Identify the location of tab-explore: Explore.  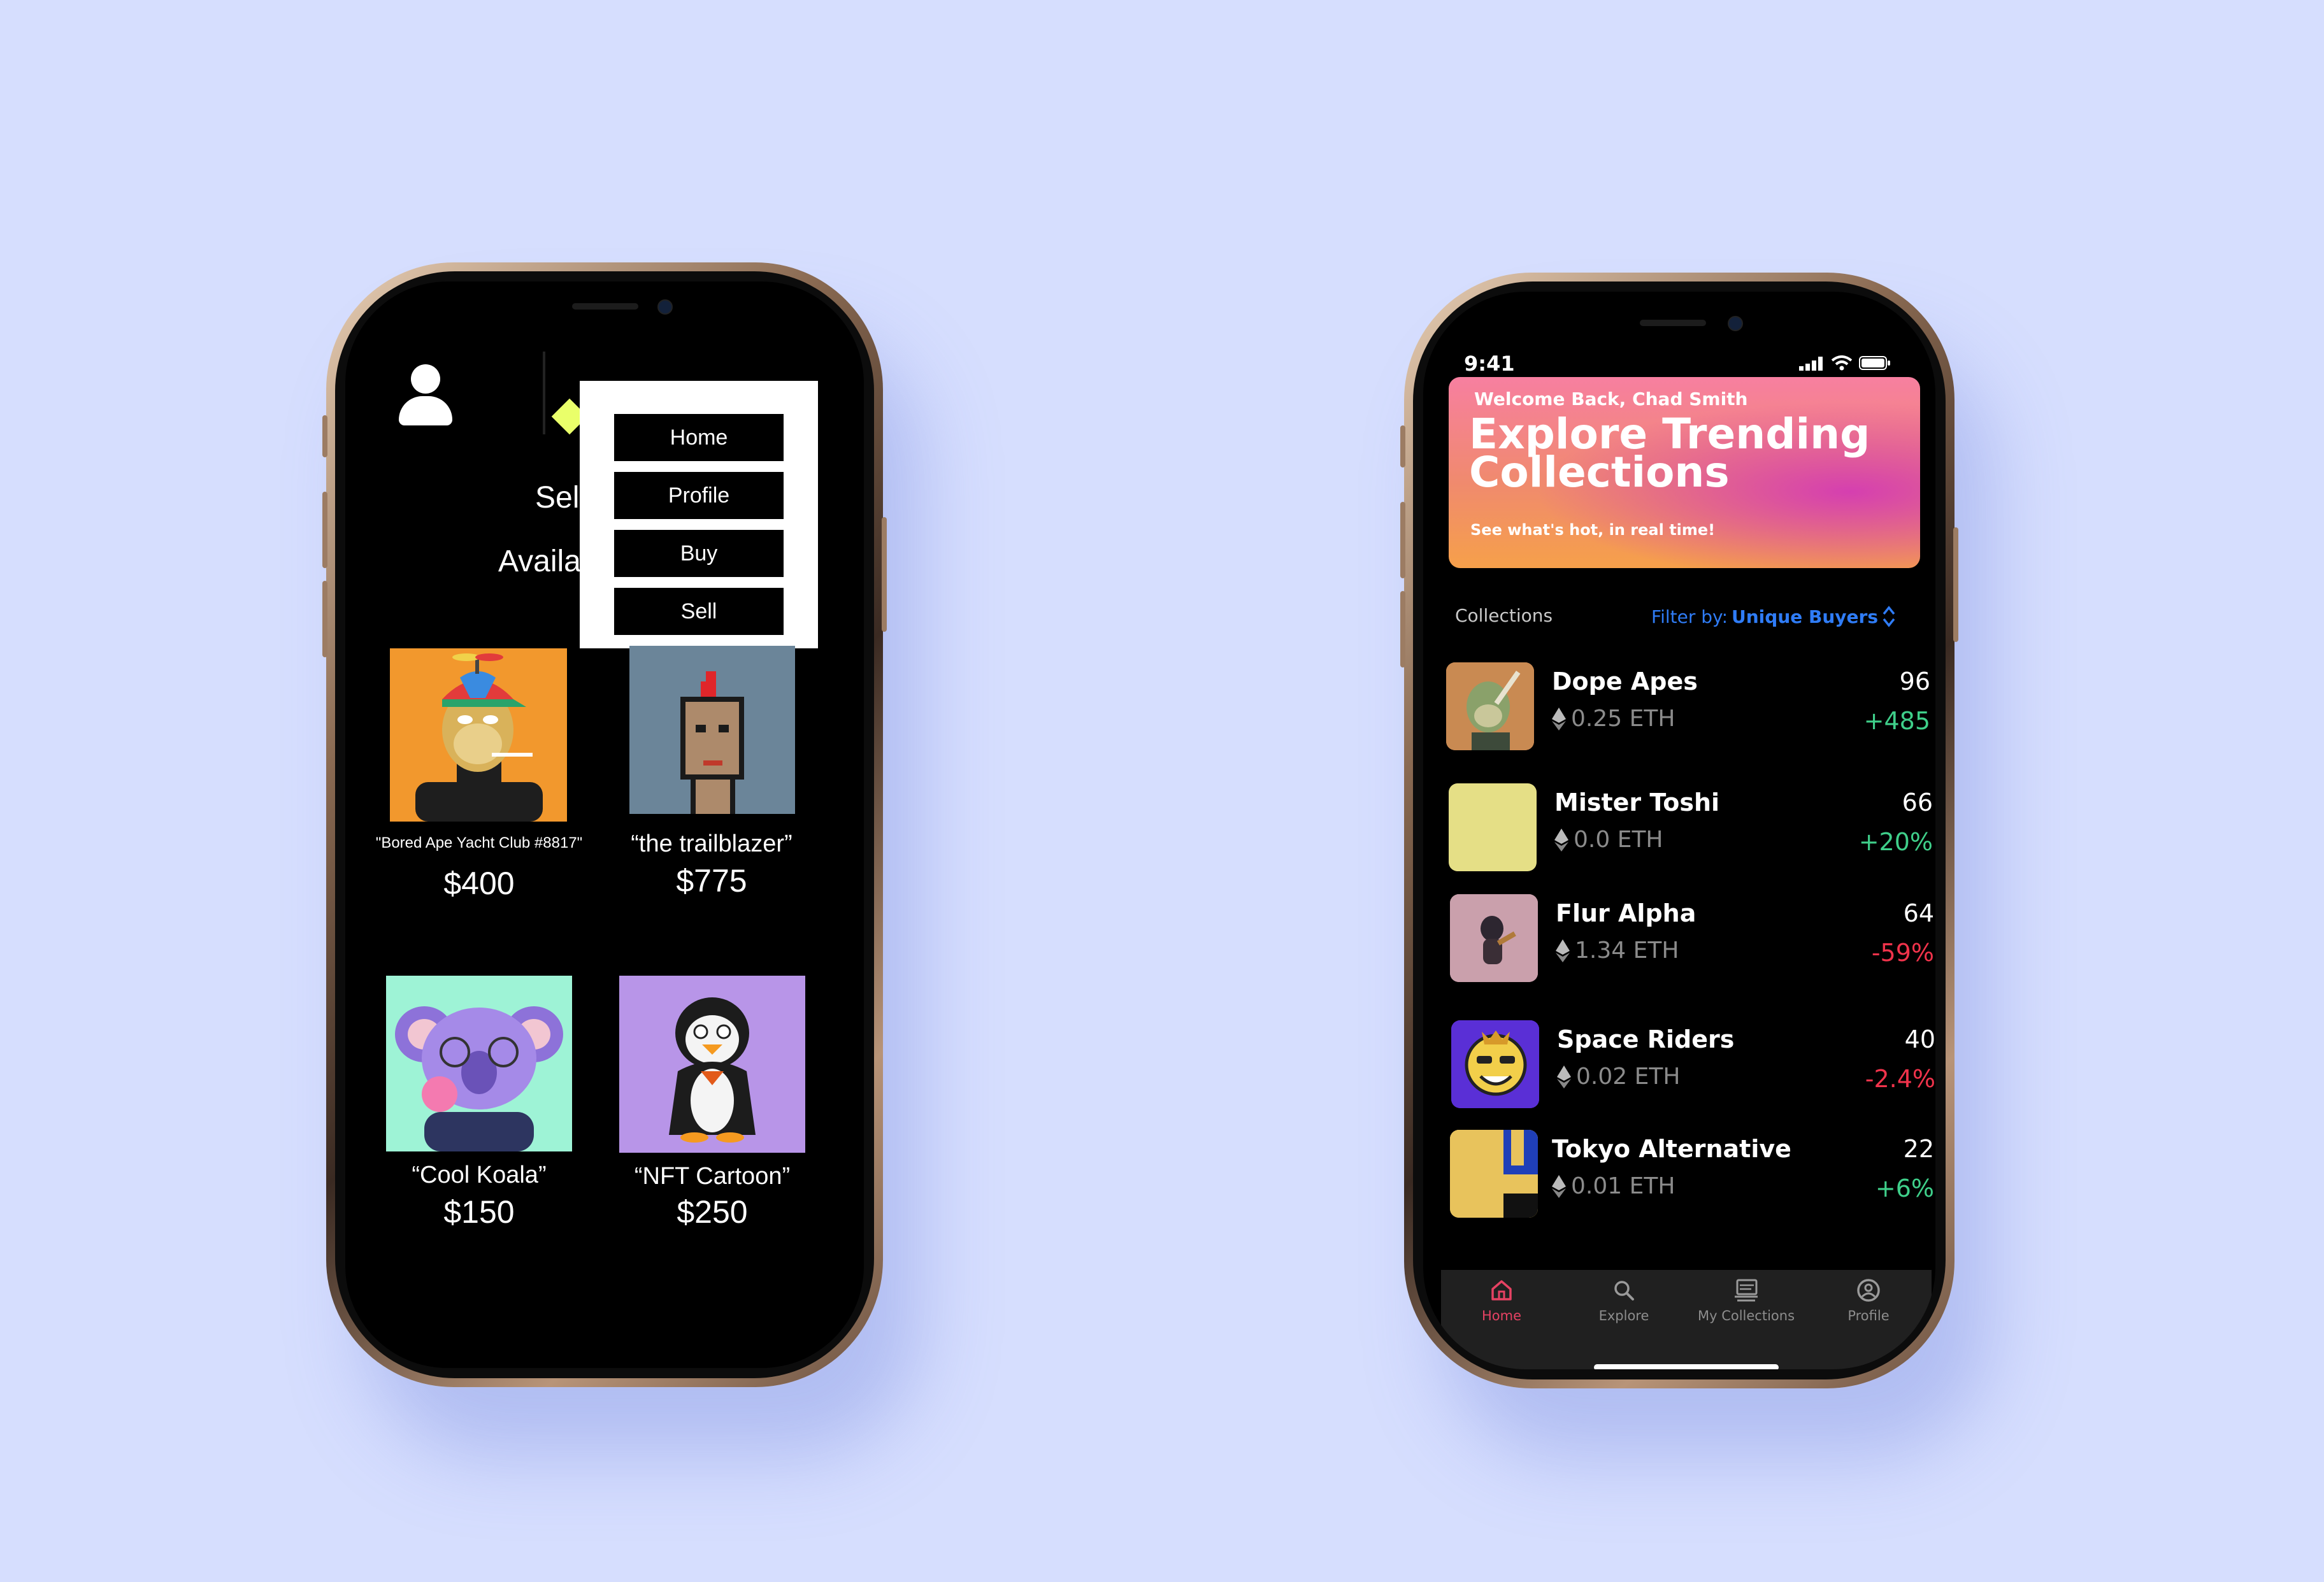
(1624, 1301).